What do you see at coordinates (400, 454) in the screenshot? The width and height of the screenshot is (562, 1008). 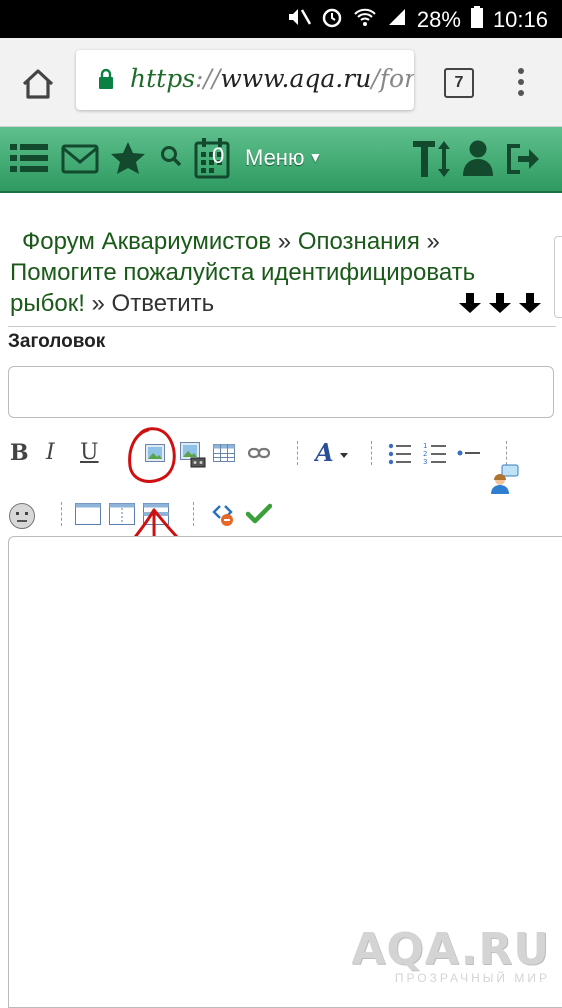 I see `bullet-list-icon` at bounding box center [400, 454].